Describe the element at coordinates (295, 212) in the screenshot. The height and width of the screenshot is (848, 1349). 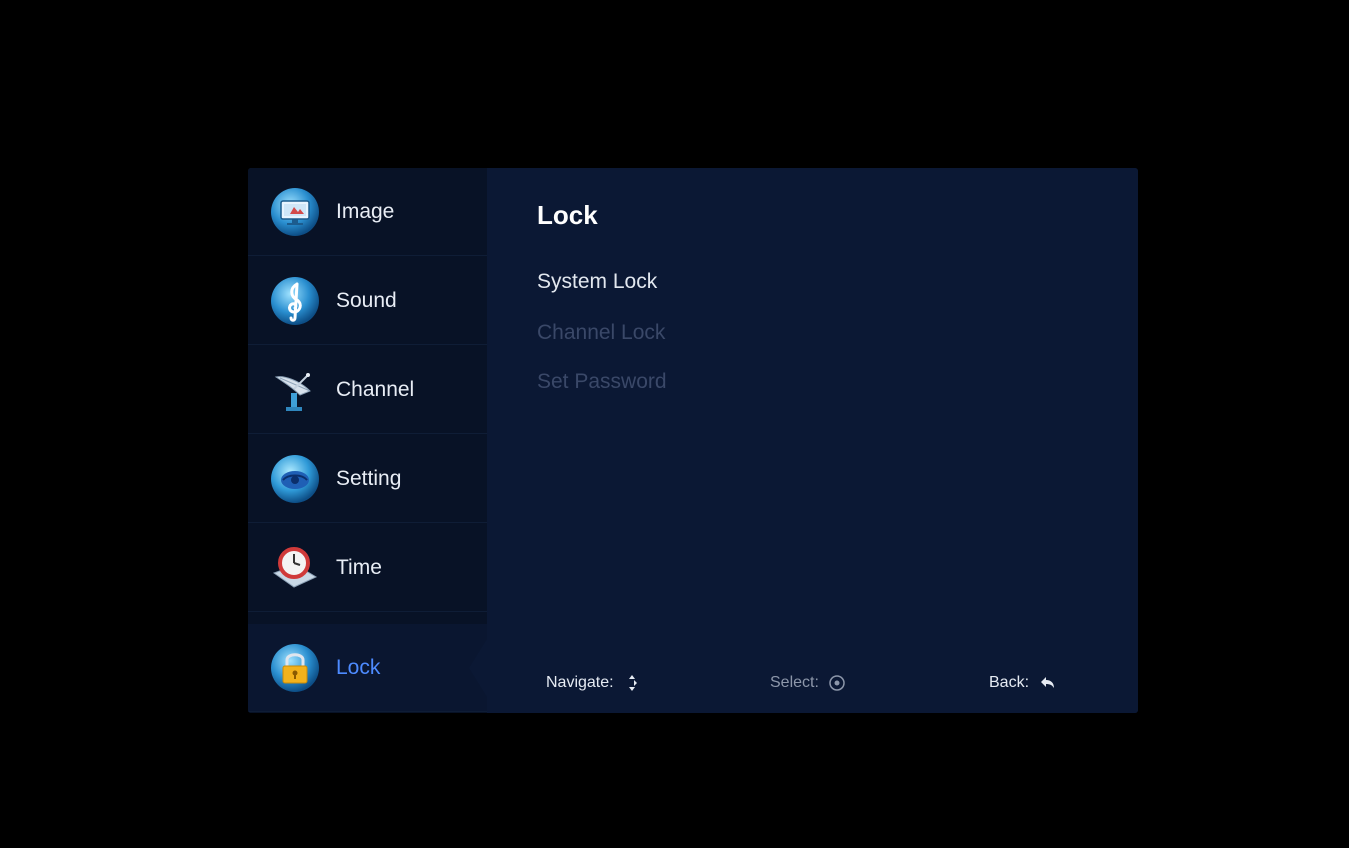
I see `monitor-icon` at that location.